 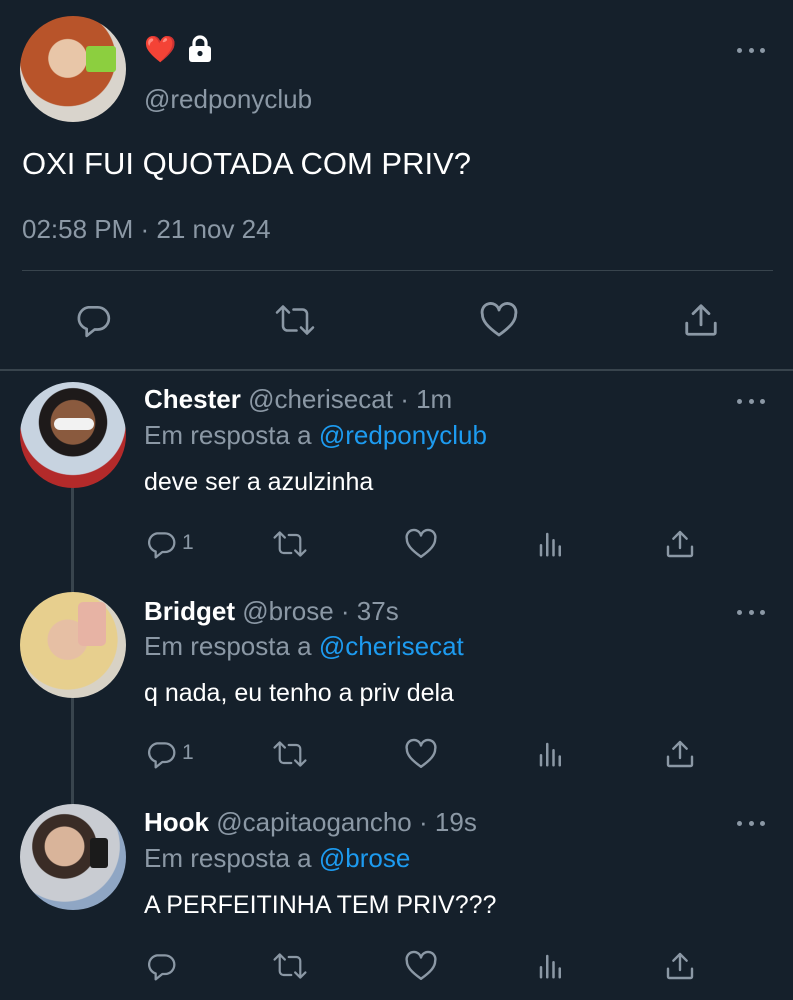 I want to click on tweet-text: q nada, eu tenho a priv dela, so click(x=299, y=693).